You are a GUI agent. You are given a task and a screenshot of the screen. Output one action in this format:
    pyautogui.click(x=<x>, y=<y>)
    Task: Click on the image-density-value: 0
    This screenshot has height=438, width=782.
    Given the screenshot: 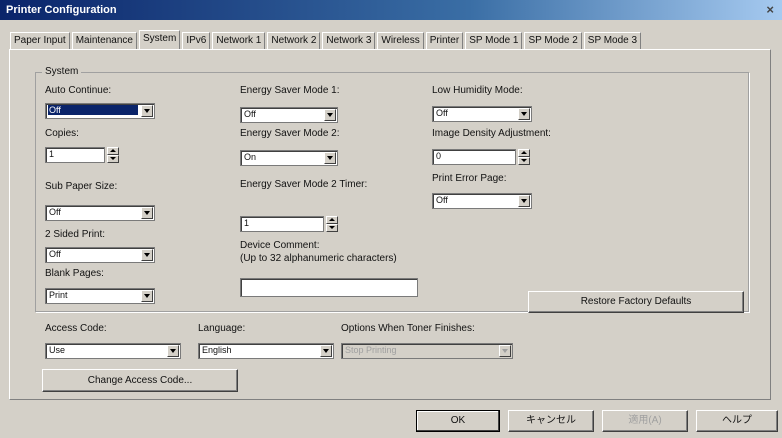 What is the action you would take?
    pyautogui.click(x=439, y=156)
    